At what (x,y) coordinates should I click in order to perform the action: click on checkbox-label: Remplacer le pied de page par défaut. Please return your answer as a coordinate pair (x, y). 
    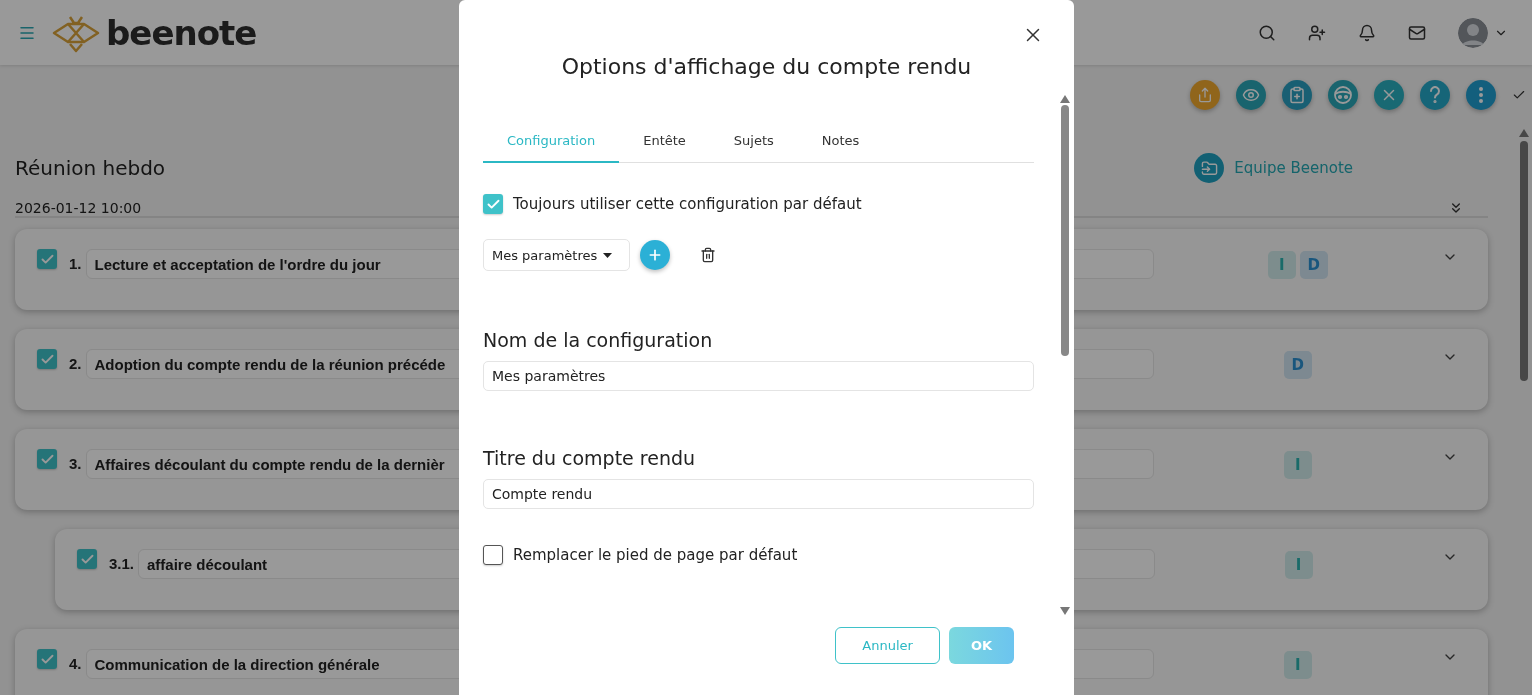
    Looking at the image, I should click on (655, 555).